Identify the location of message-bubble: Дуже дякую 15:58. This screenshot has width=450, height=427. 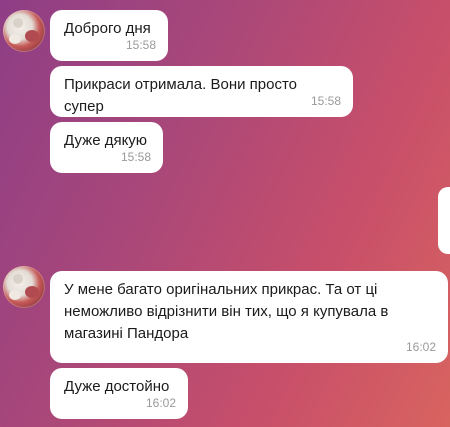
(106, 147).